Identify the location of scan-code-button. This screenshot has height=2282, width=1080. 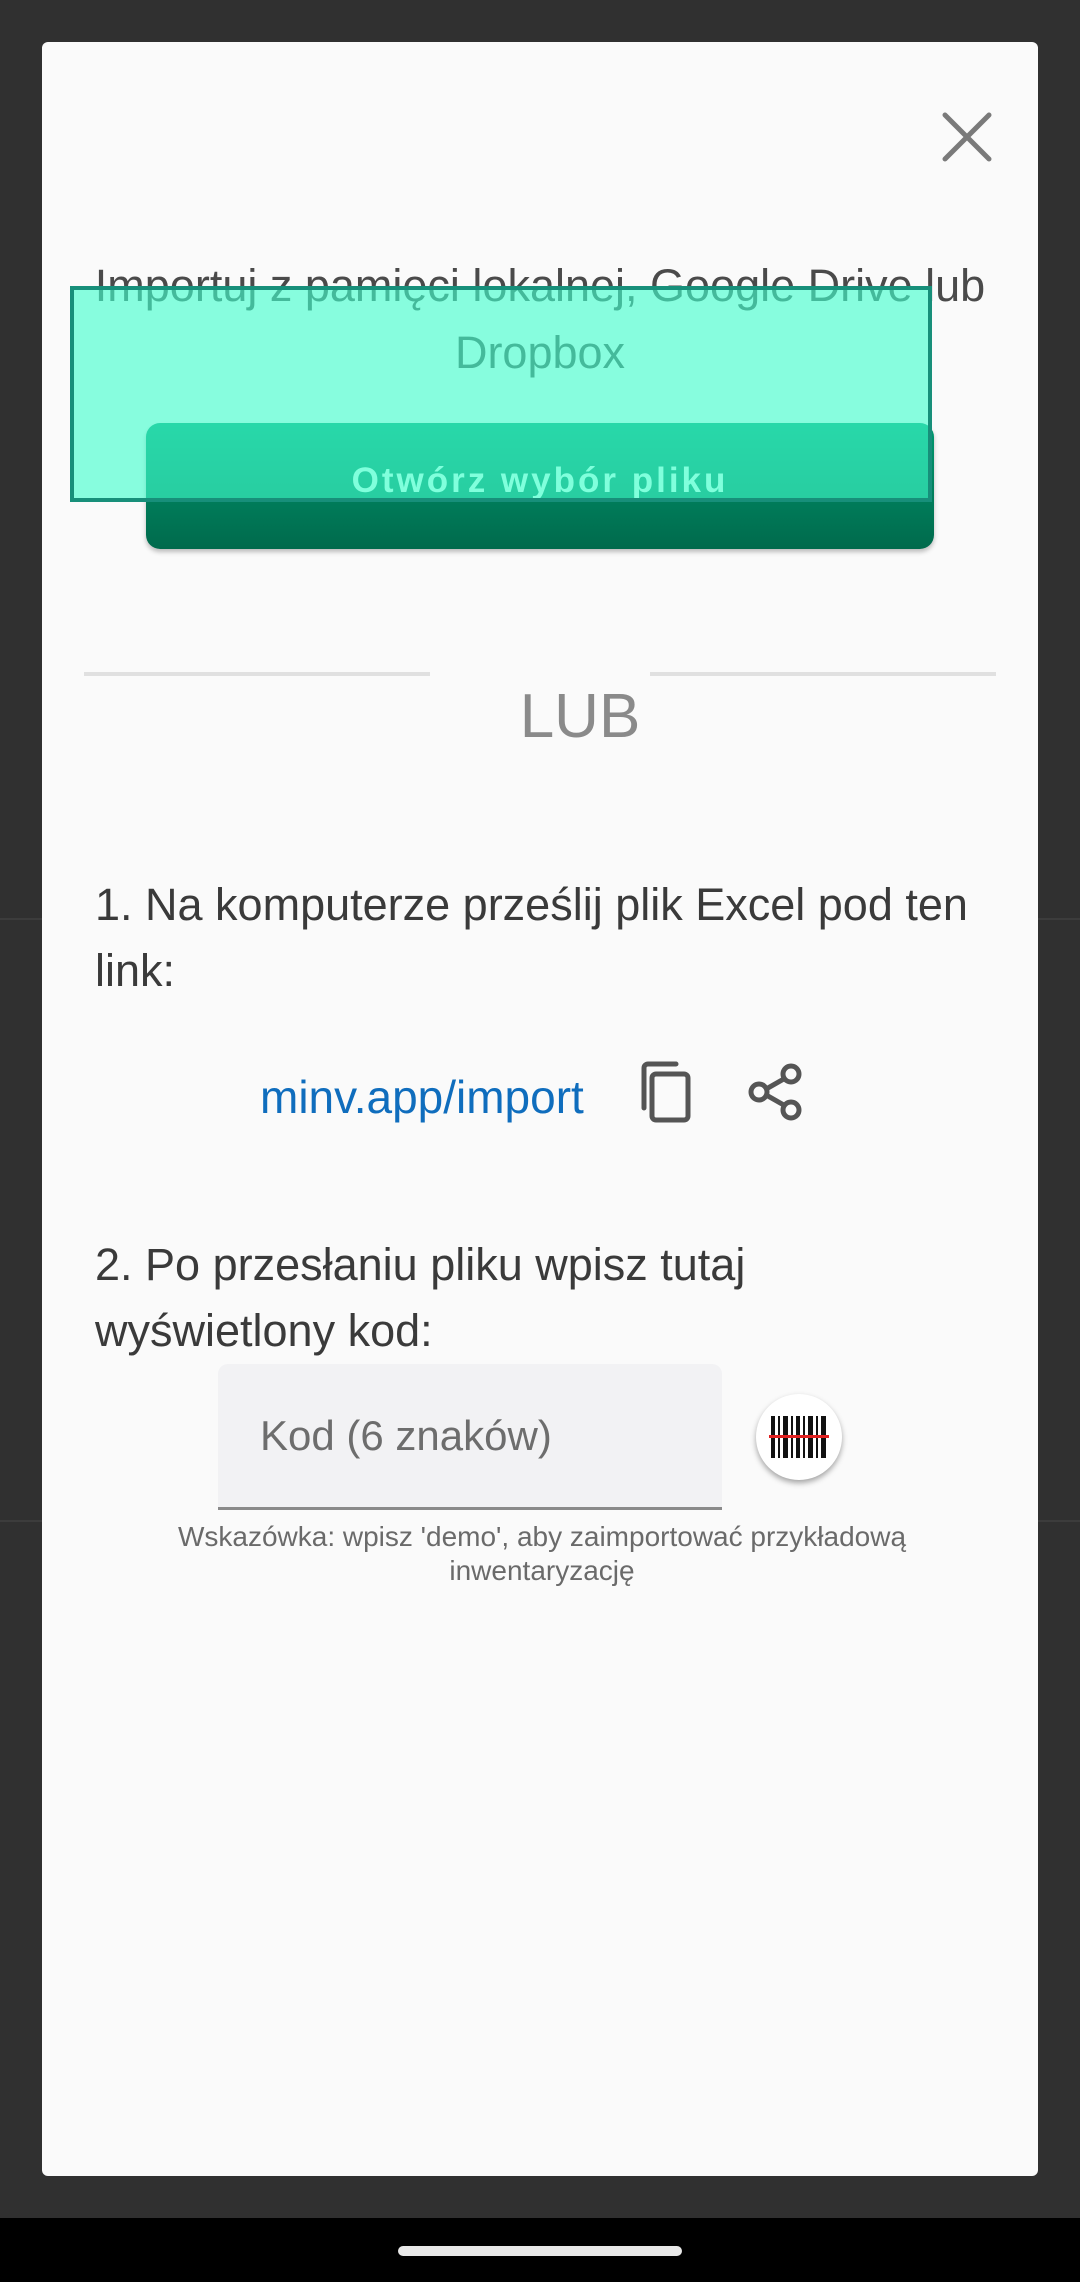
(799, 1437).